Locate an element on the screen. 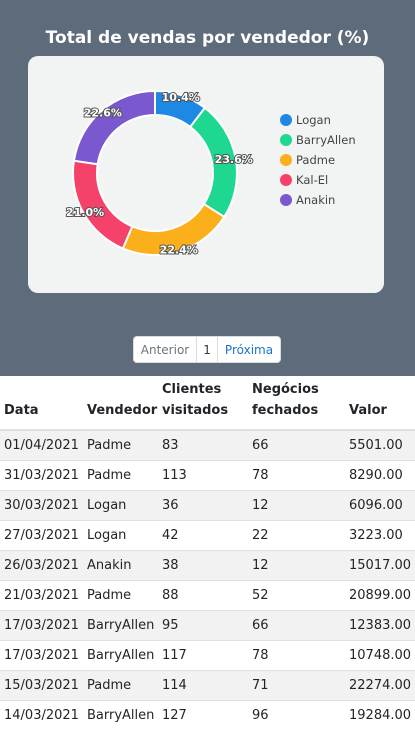 The image size is (415, 730). pagination: Anterior 1 Próxima is located at coordinates (207, 349).